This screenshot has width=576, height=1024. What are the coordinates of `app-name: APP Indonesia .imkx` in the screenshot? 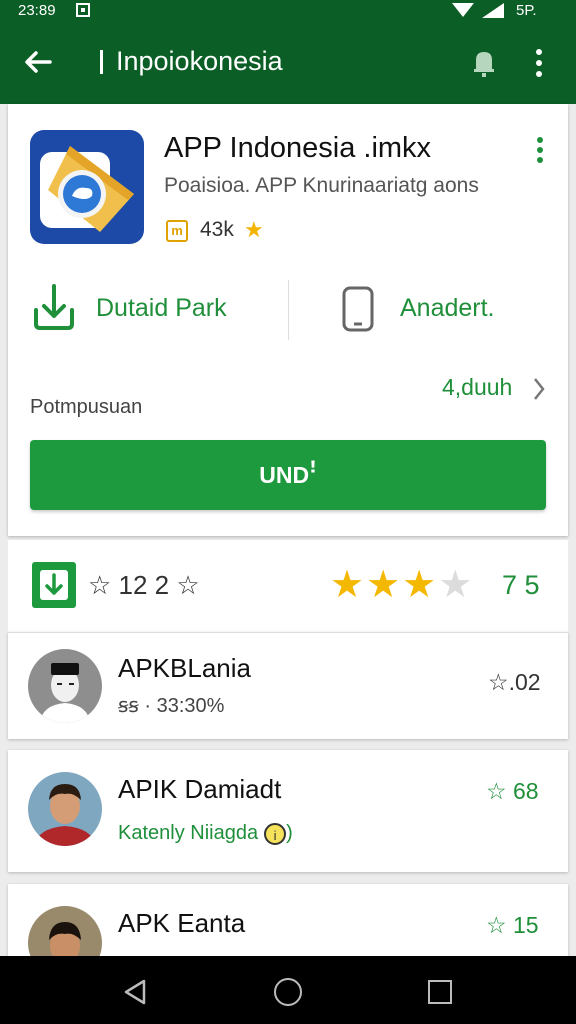 It's located at (298, 148).